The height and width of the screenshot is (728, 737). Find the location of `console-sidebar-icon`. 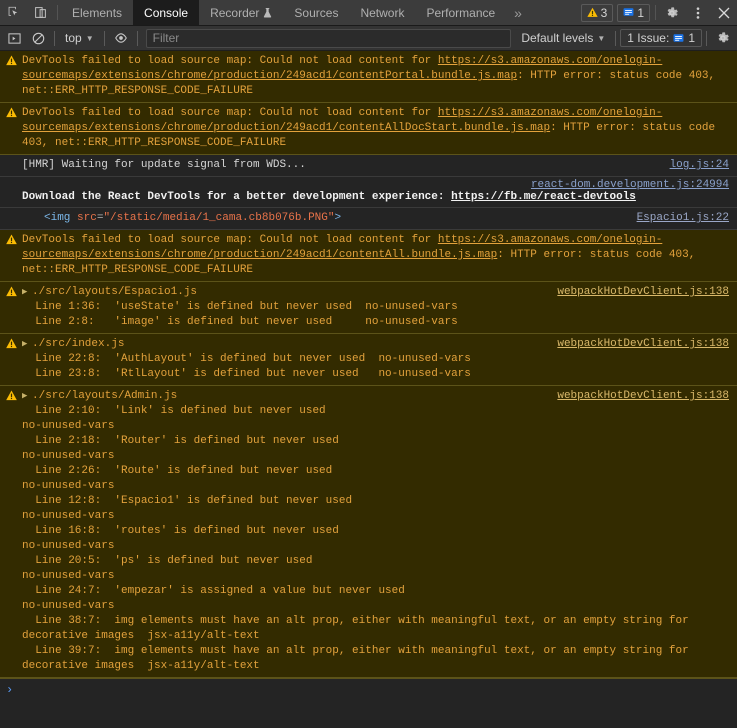

console-sidebar-icon is located at coordinates (14, 38).